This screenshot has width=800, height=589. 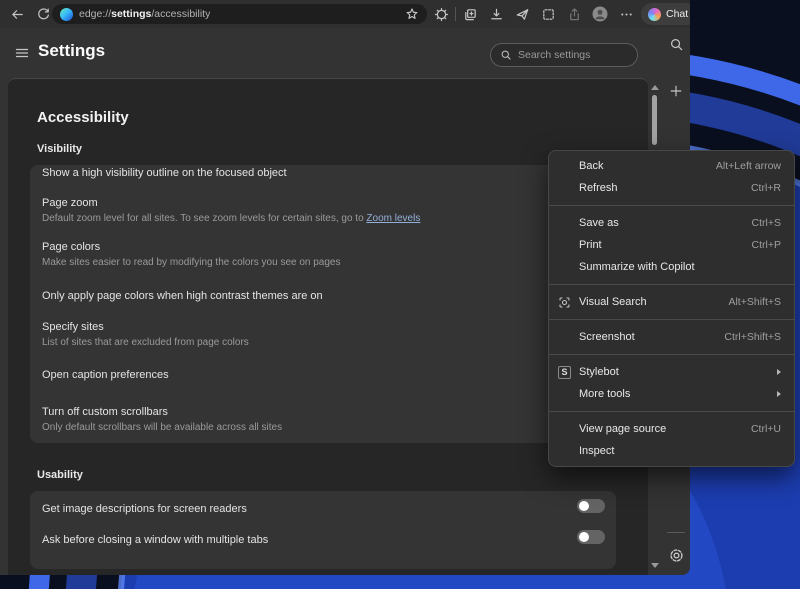 What do you see at coordinates (455, 14) in the screenshot?
I see `toolbar-divider` at bounding box center [455, 14].